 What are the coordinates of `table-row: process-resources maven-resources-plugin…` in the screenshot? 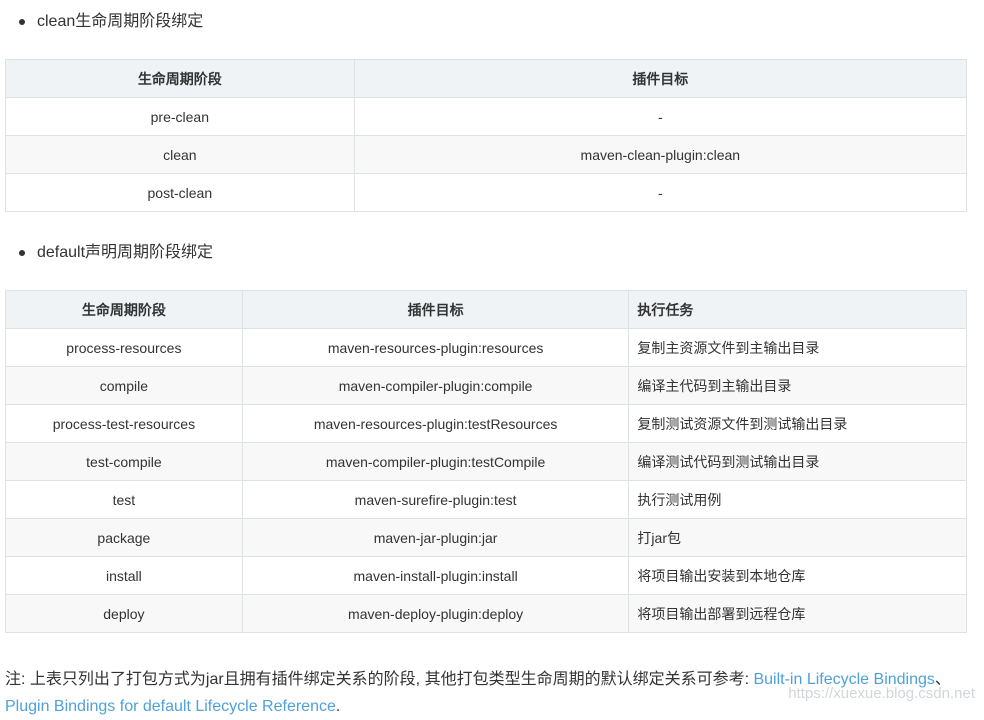 It's located at (486, 347).